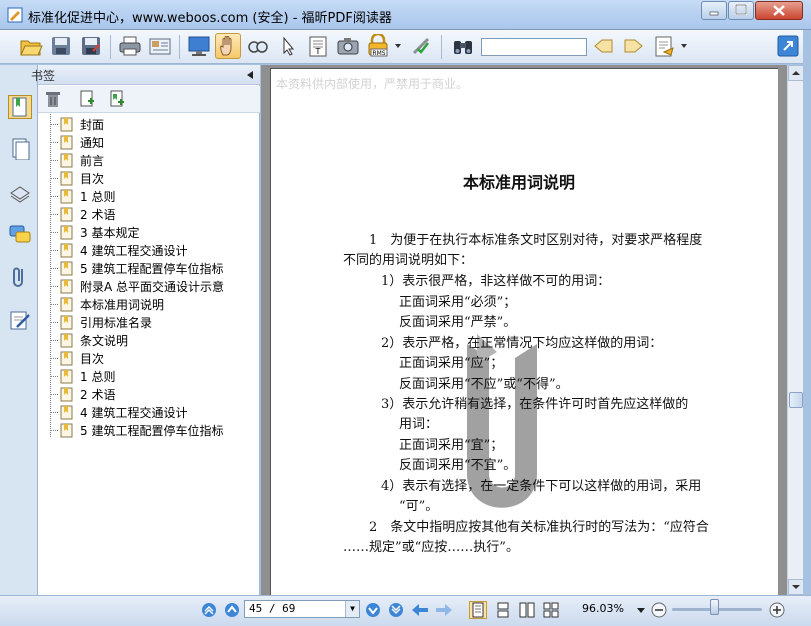 The height and width of the screenshot is (626, 811). I want to click on zoom-select-button, so click(258, 46).